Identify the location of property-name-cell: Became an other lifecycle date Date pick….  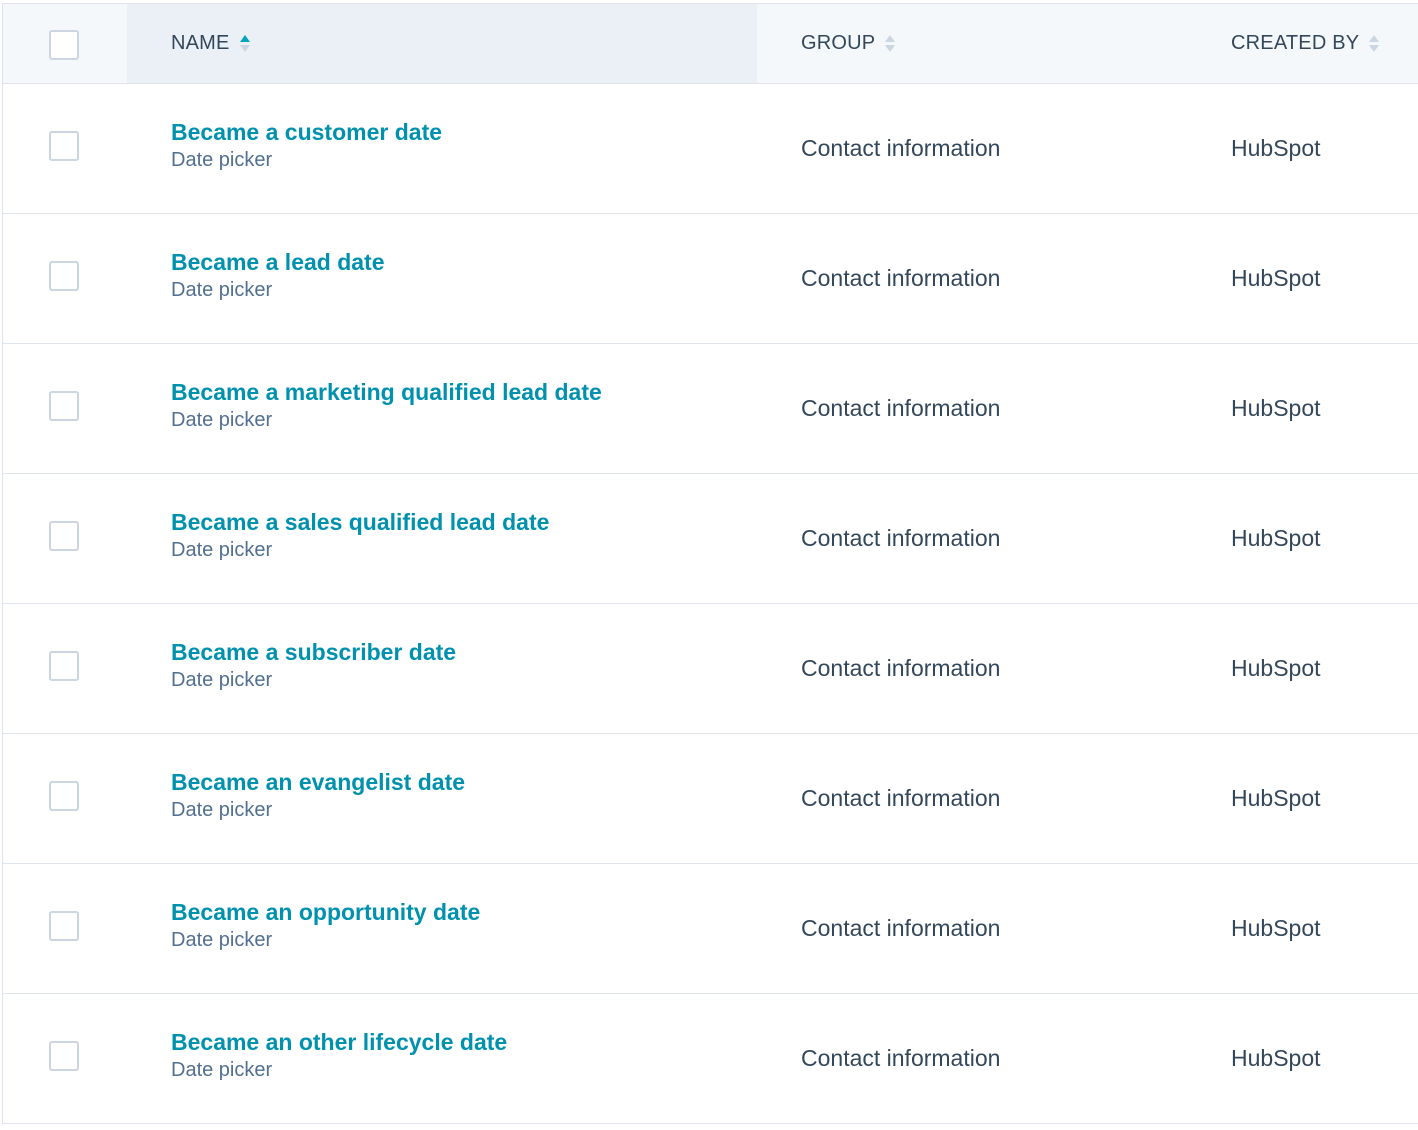
(339, 1055).